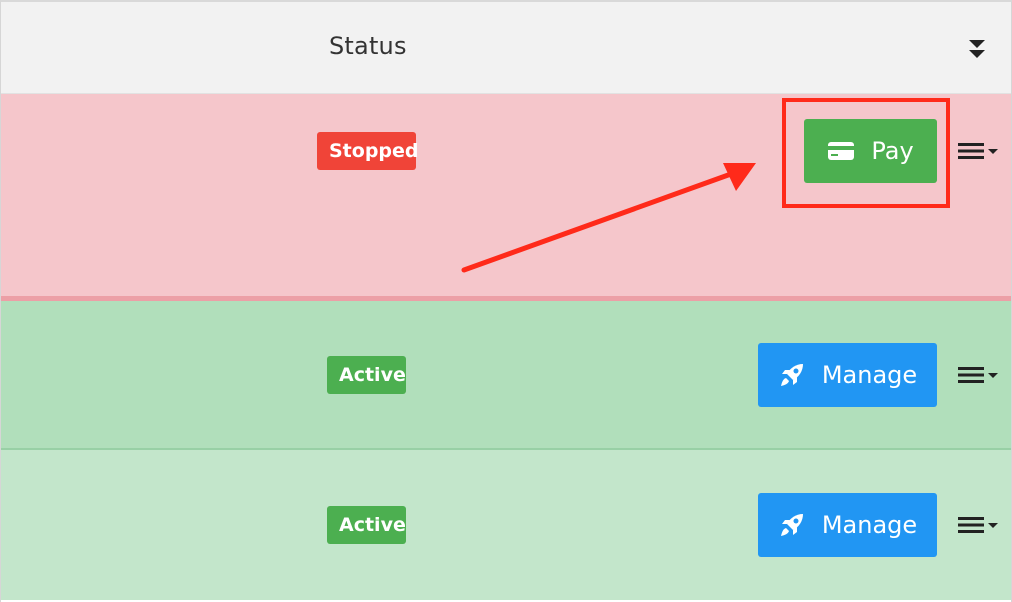  Describe the element at coordinates (841, 151) in the screenshot. I see `credit-card-icon` at that location.